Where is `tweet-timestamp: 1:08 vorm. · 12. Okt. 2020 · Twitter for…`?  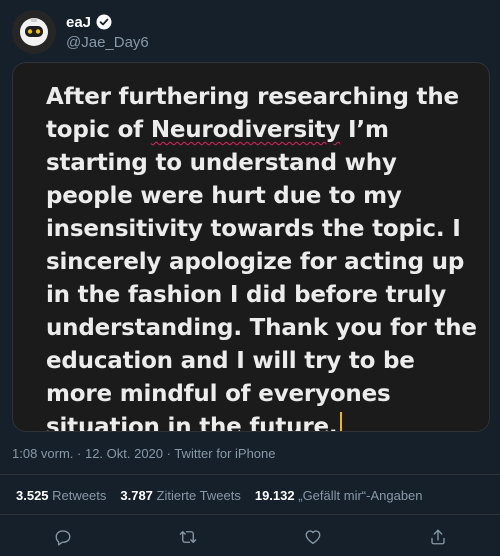
tweet-timestamp: 1:08 vorm. · 12. Okt. 2020 · Twitter for… is located at coordinates (144, 453).